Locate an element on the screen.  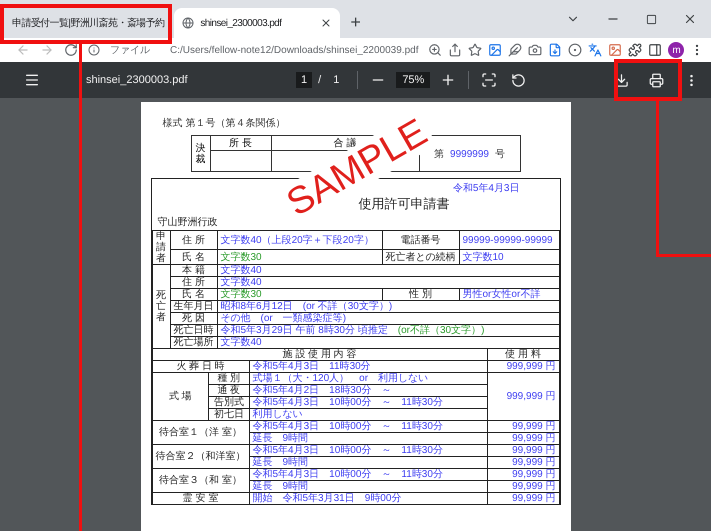
form-label: 告別式 is located at coordinates (228, 402).